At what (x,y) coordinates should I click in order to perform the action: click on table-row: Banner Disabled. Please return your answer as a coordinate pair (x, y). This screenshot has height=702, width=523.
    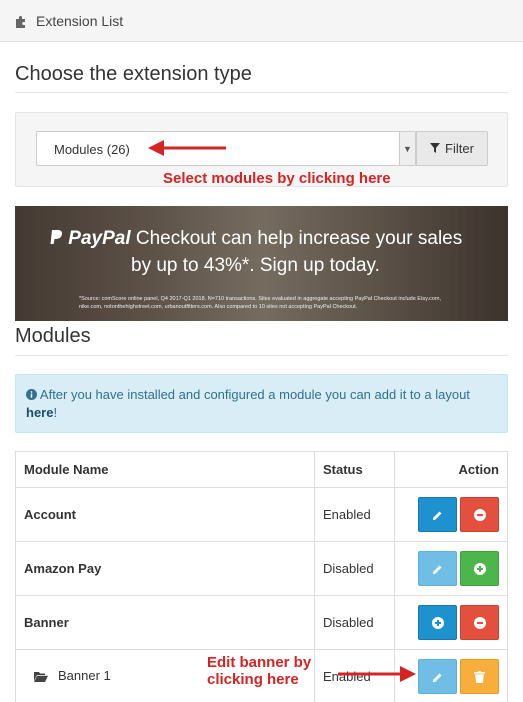
    Looking at the image, I should click on (261, 622).